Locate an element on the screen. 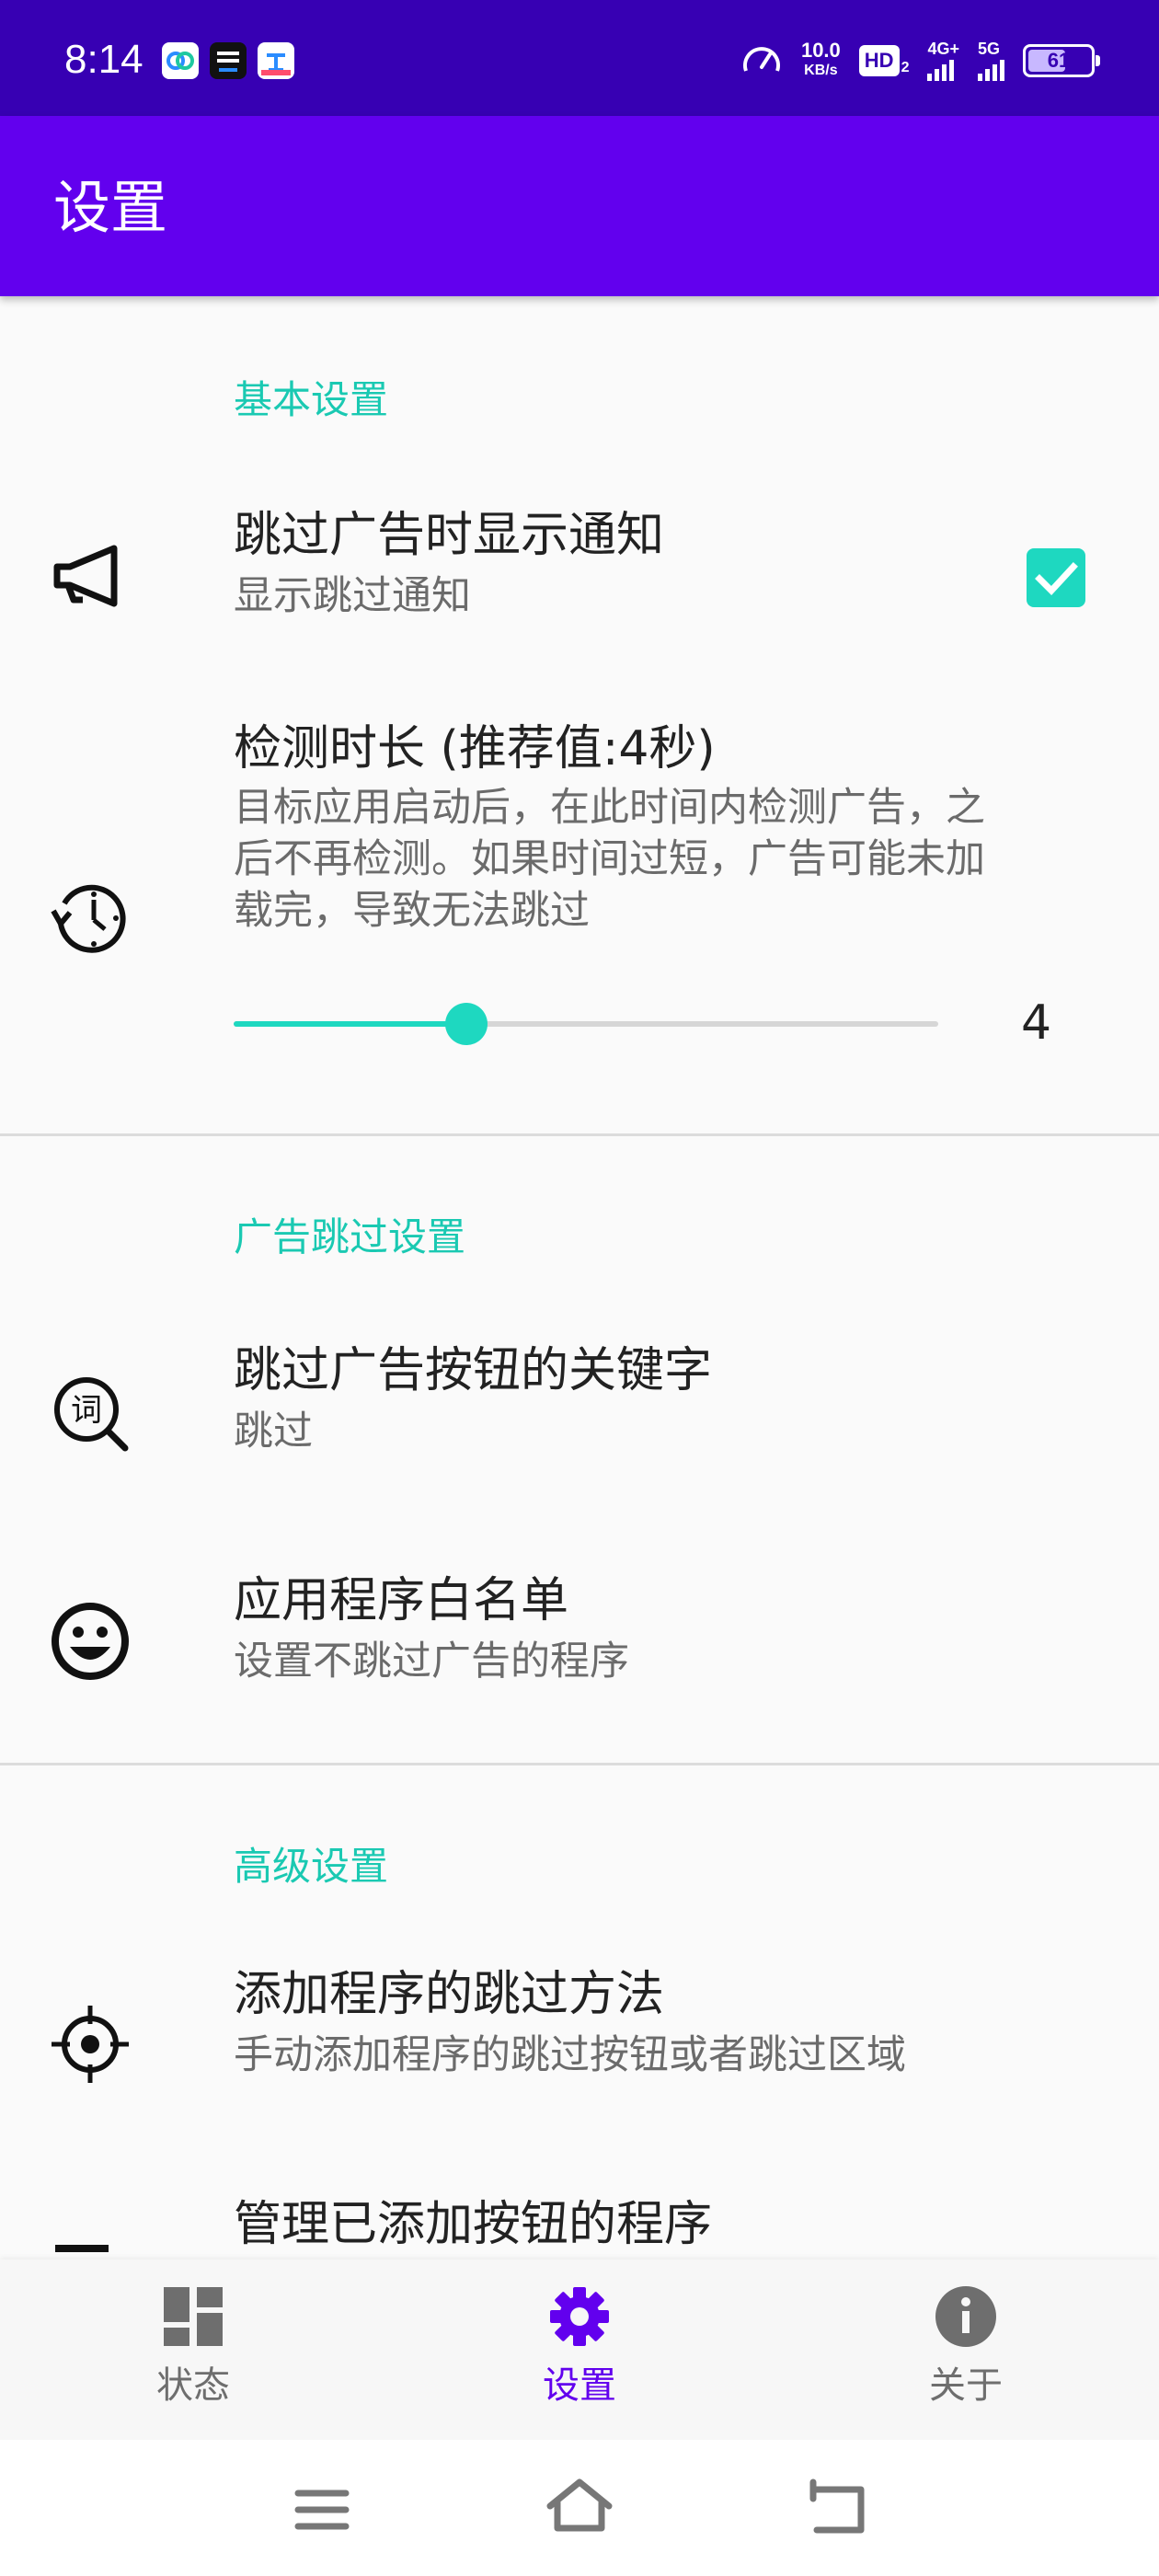 This screenshot has width=1159, height=2576. pref-app-whitelist: 应用程序白名单 设置不跳过广告的程序 is located at coordinates (579, 1648).